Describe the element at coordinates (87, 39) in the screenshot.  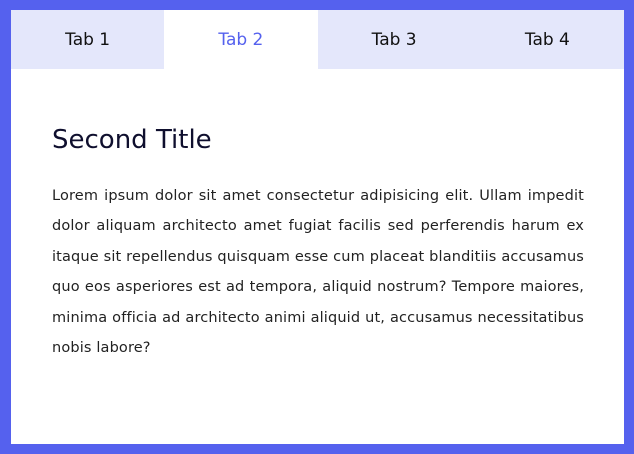
I see `tab-1: Tab 1` at that location.